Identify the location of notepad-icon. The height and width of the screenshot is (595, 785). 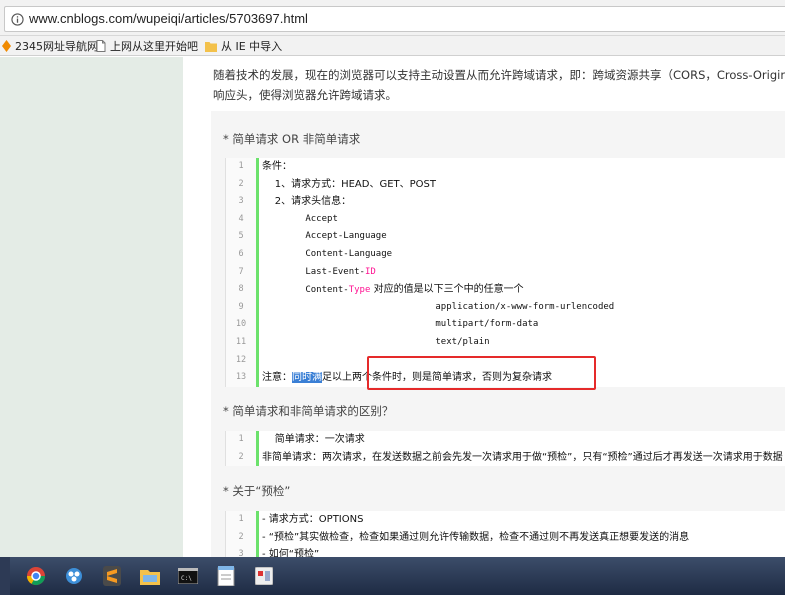
(226, 576).